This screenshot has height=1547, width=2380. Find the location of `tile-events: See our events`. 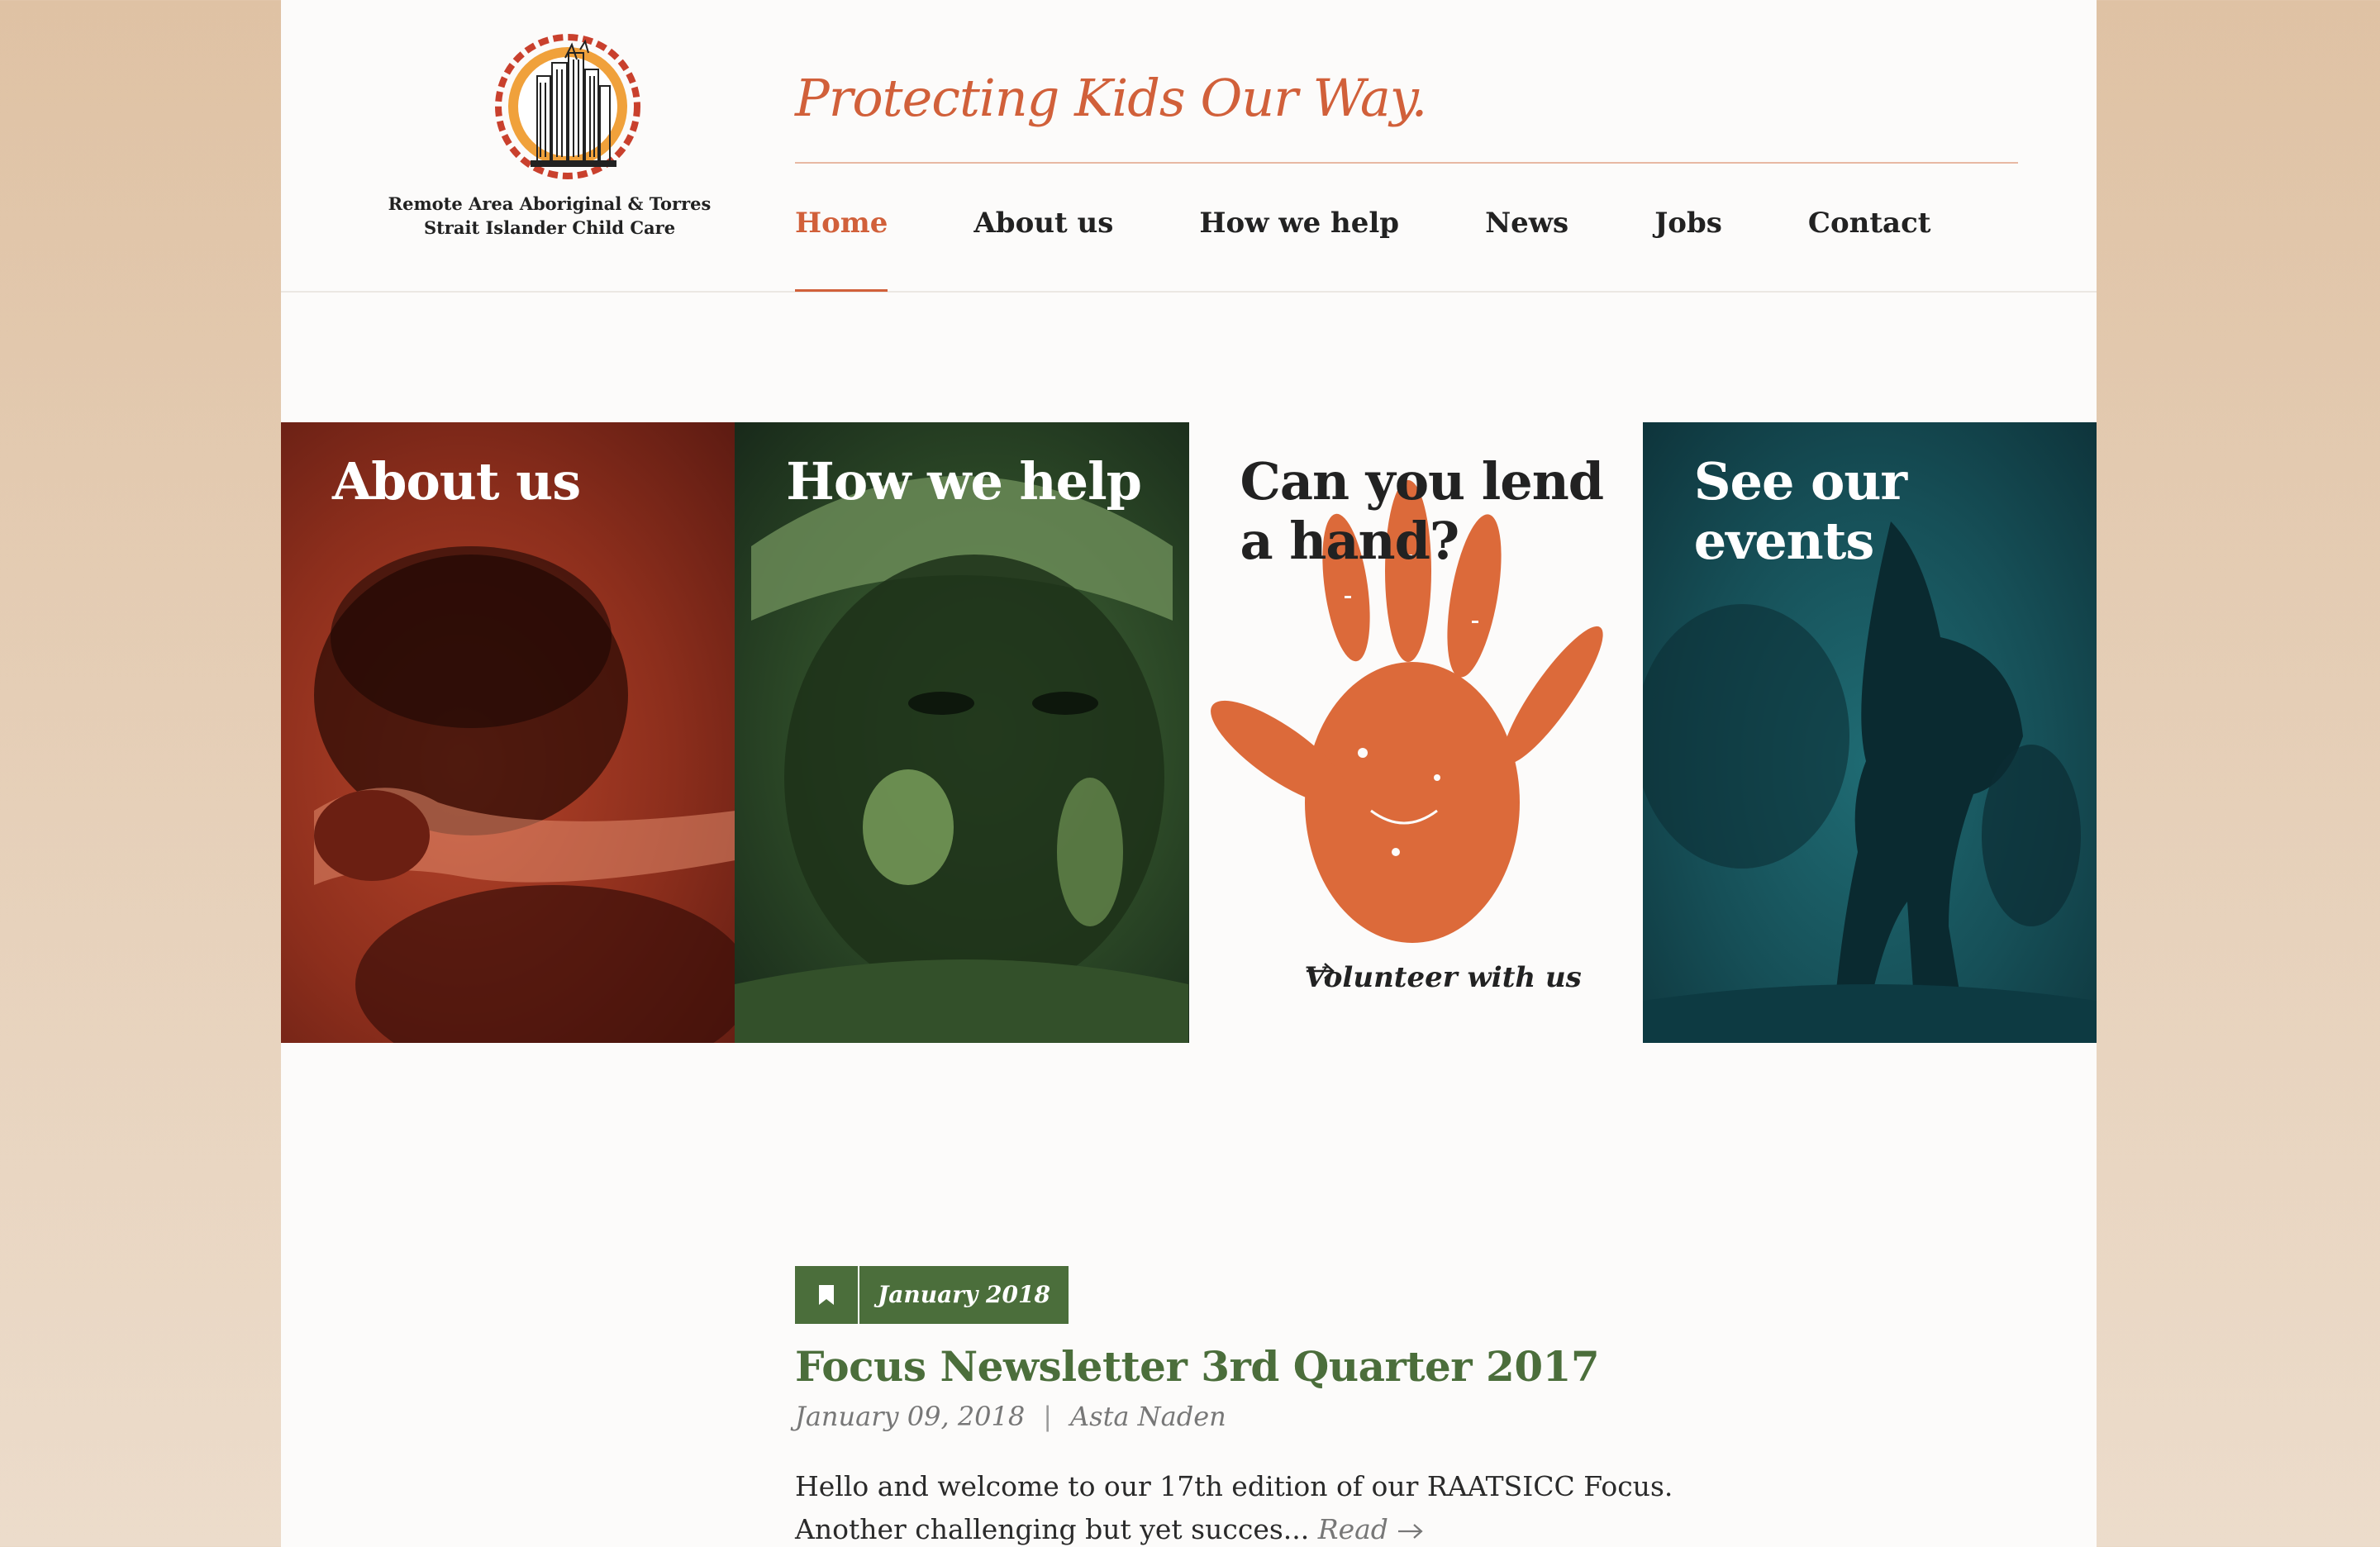

tile-events: See our events is located at coordinates (1869, 732).